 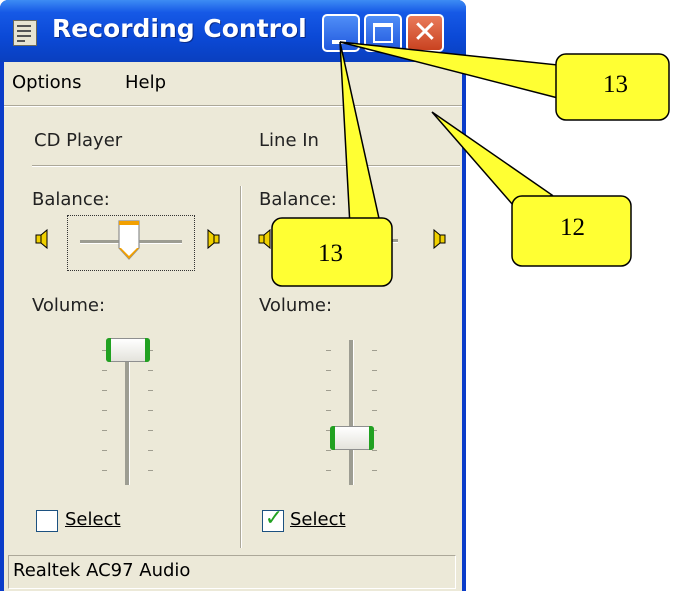 I want to click on minimize-icon, so click(x=339, y=42).